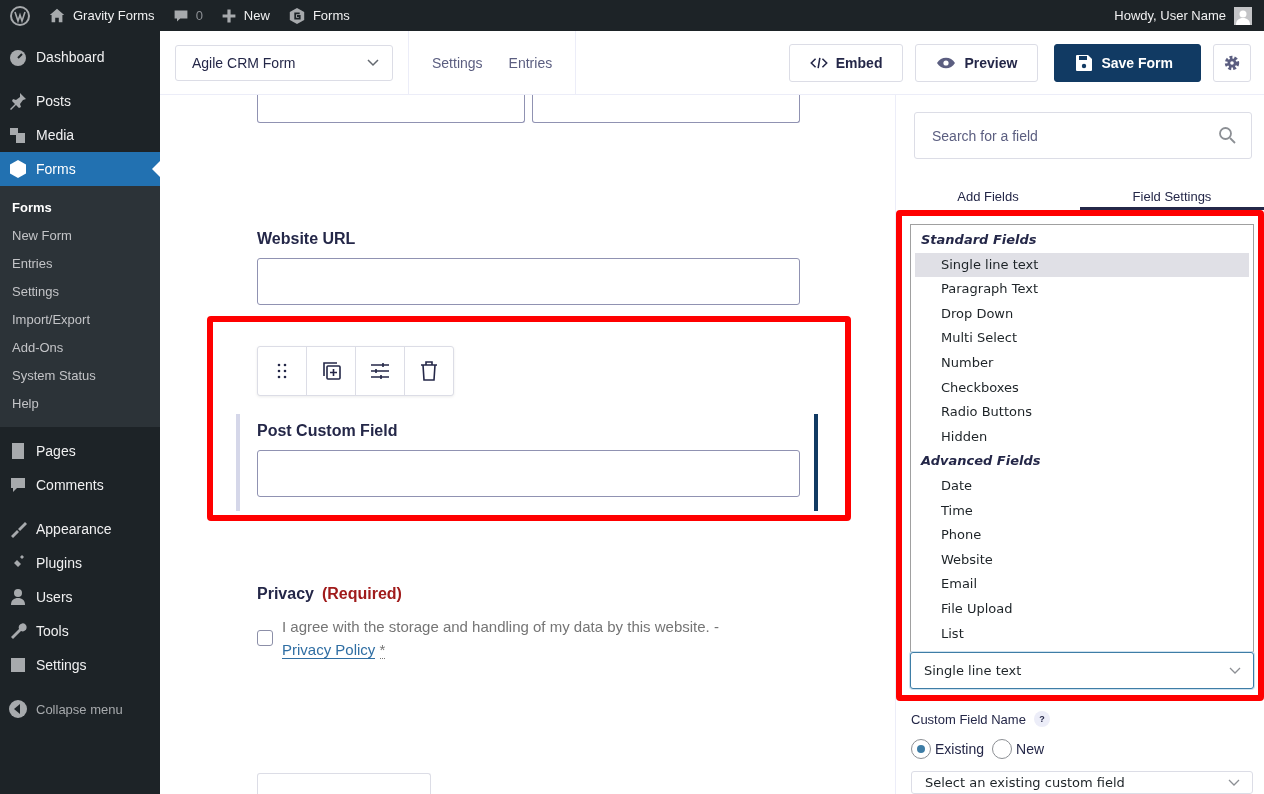  Describe the element at coordinates (80, 376) in the screenshot. I see `submenu-item: System Status` at that location.